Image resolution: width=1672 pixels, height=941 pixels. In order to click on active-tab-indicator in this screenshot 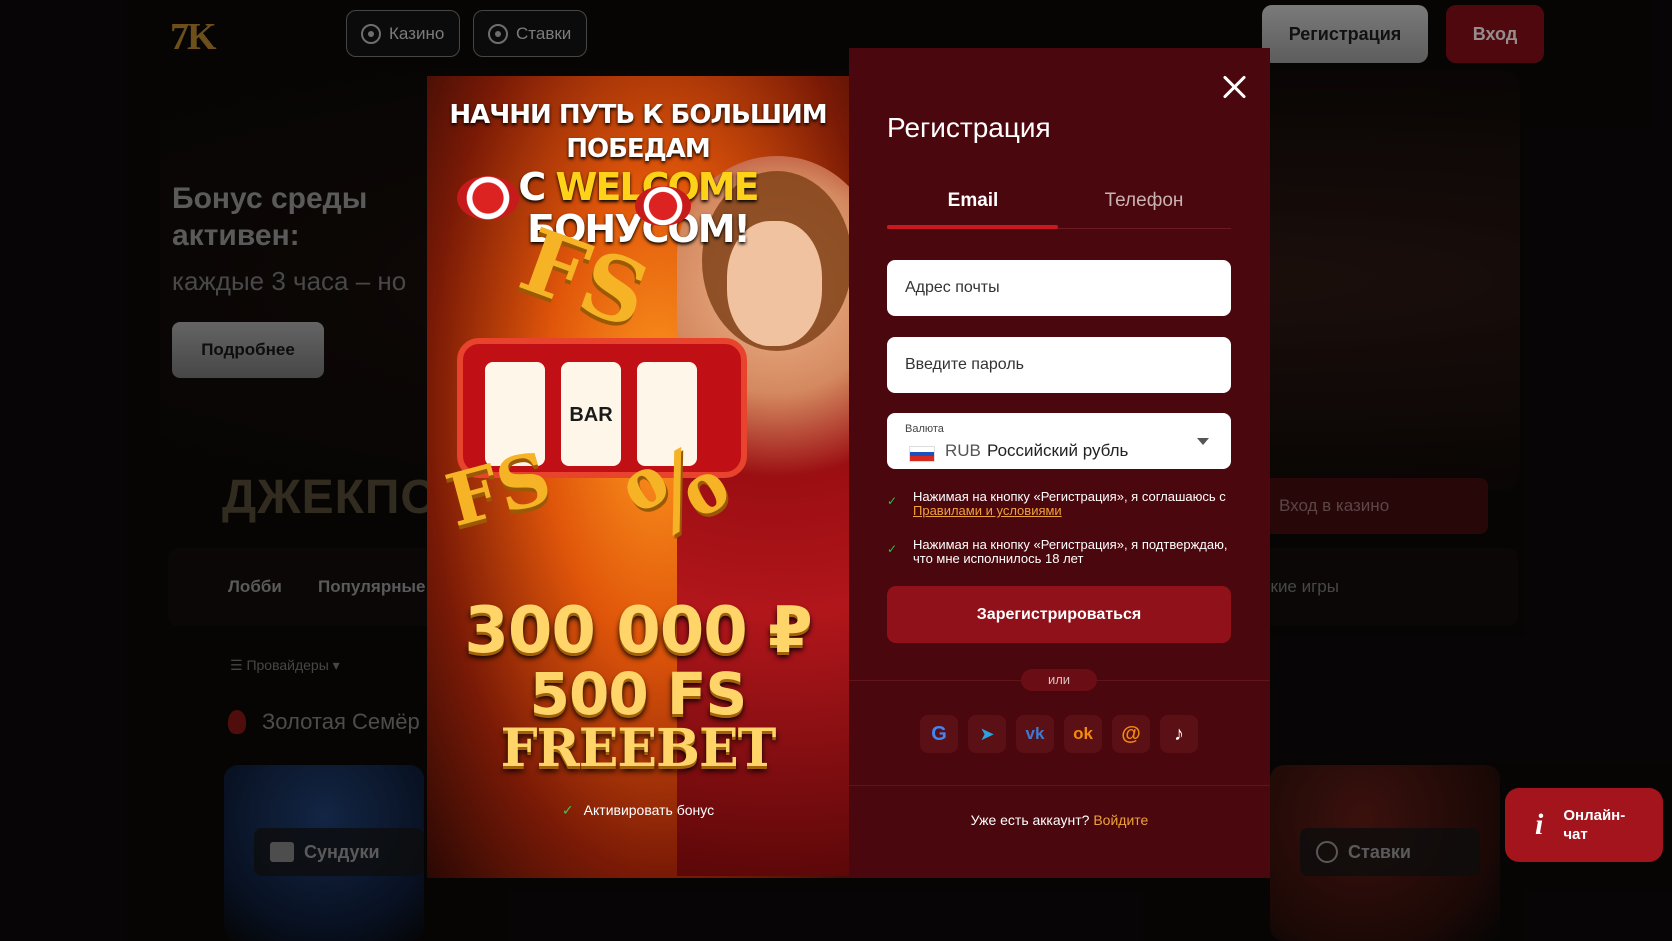, I will do `click(972, 227)`.